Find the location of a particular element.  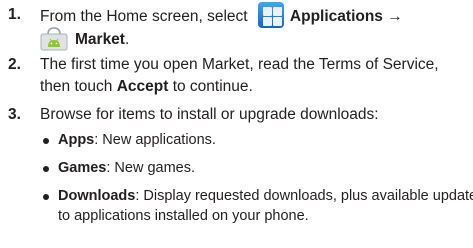

step-2-line-2: then touch Accept to continue. is located at coordinates (254, 87).